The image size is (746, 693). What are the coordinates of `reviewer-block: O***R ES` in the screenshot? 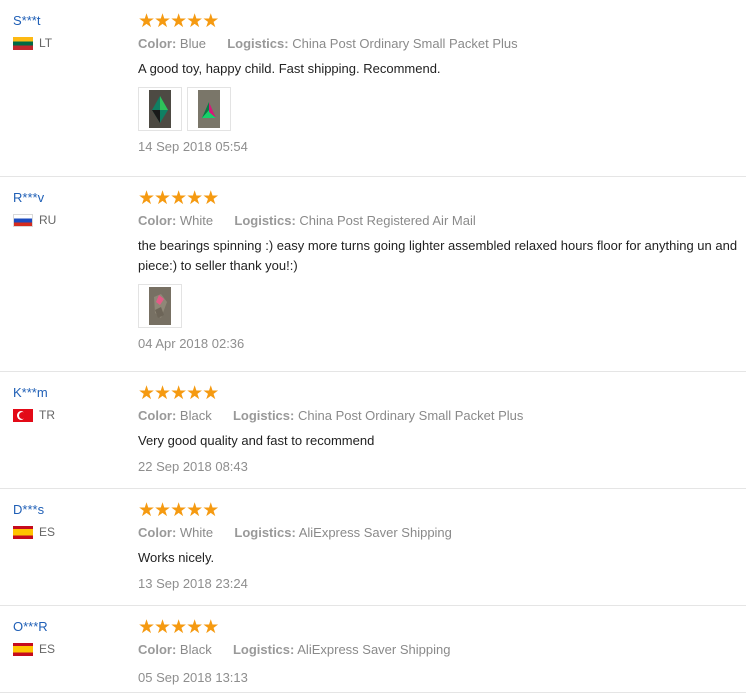 It's located at (34, 637).